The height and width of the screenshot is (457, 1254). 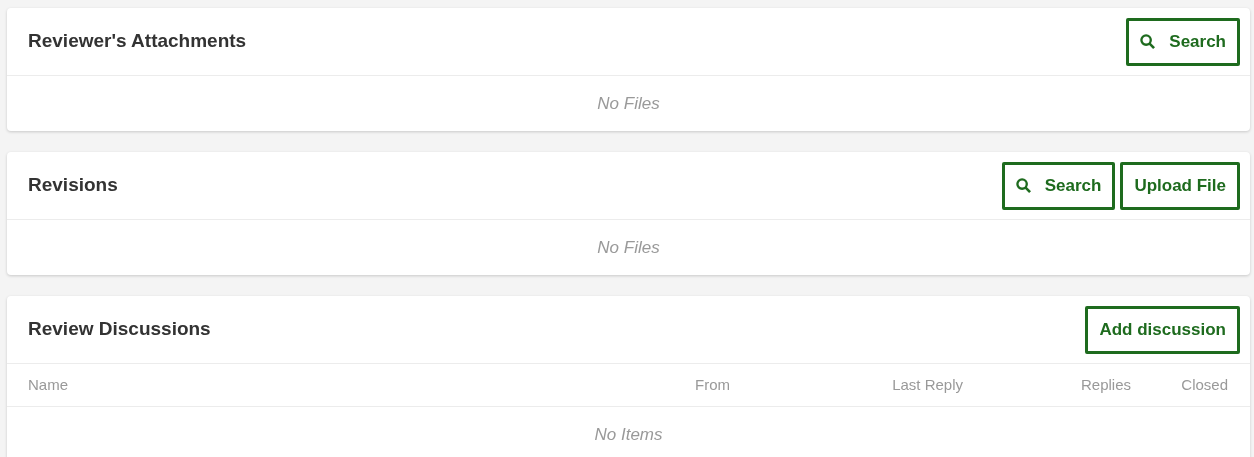 I want to click on section-title: Review Discussions, so click(x=119, y=329).